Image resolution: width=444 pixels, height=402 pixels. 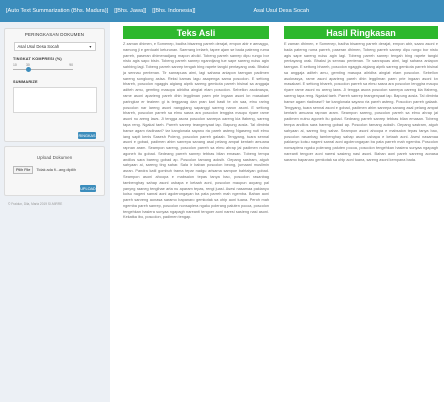 What do you see at coordinates (87, 135) in the screenshot?
I see `ringkas-button: RINGKAS` at bounding box center [87, 135].